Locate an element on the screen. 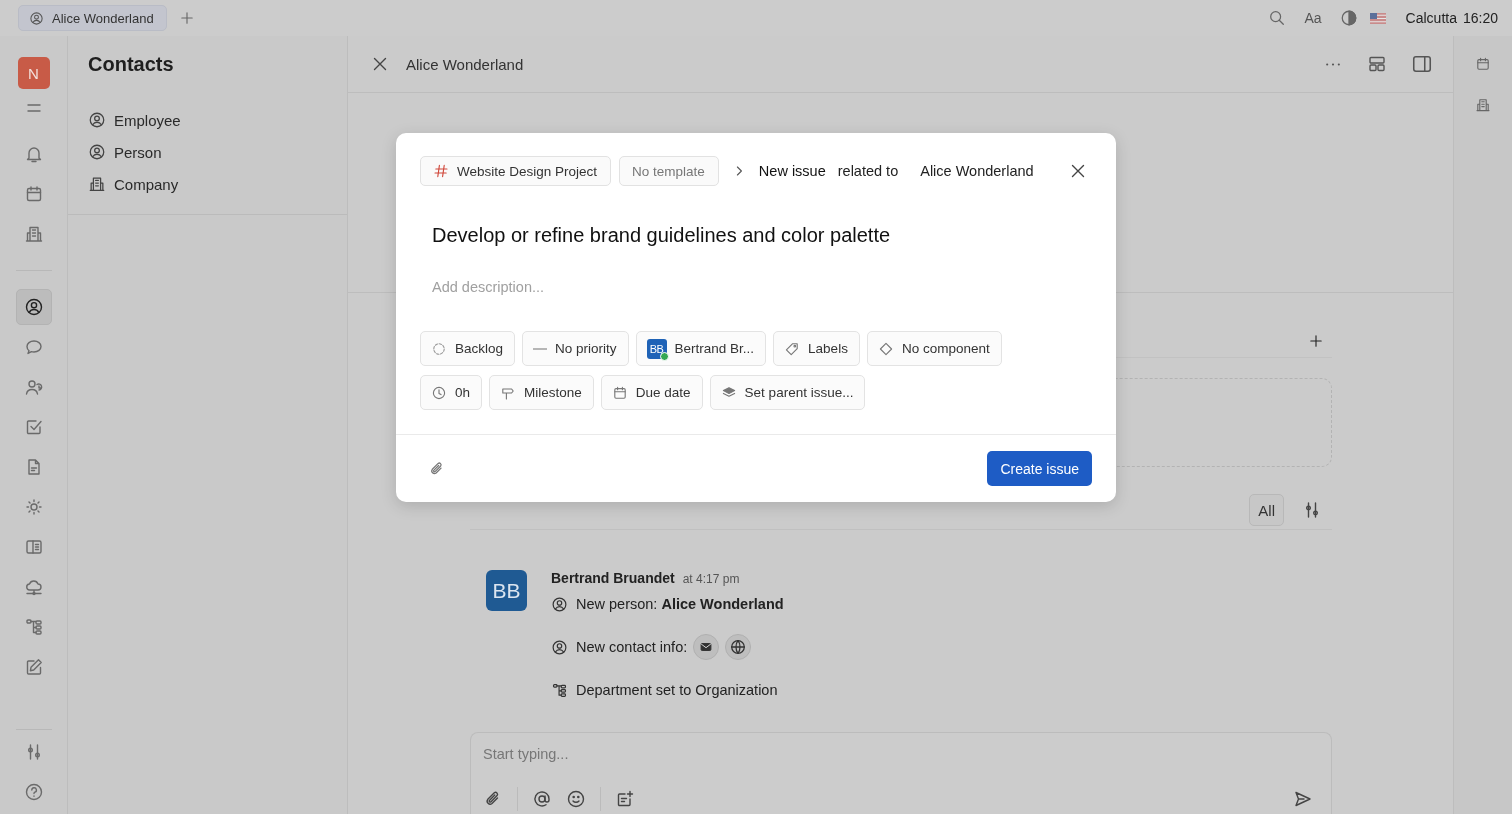 Image resolution: width=1512 pixels, height=814 pixels. related-object: Alice Wonderland is located at coordinates (977, 171).